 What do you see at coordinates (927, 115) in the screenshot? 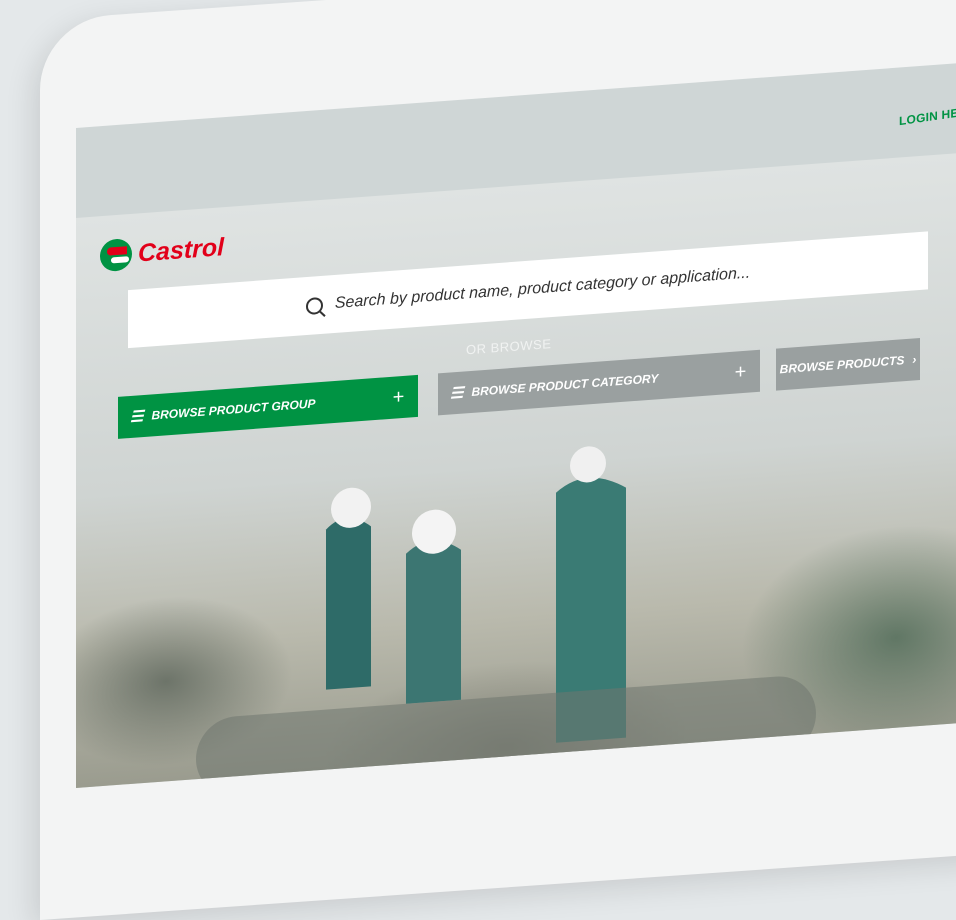
I see `login-link: LOGIN HERE` at bounding box center [927, 115].